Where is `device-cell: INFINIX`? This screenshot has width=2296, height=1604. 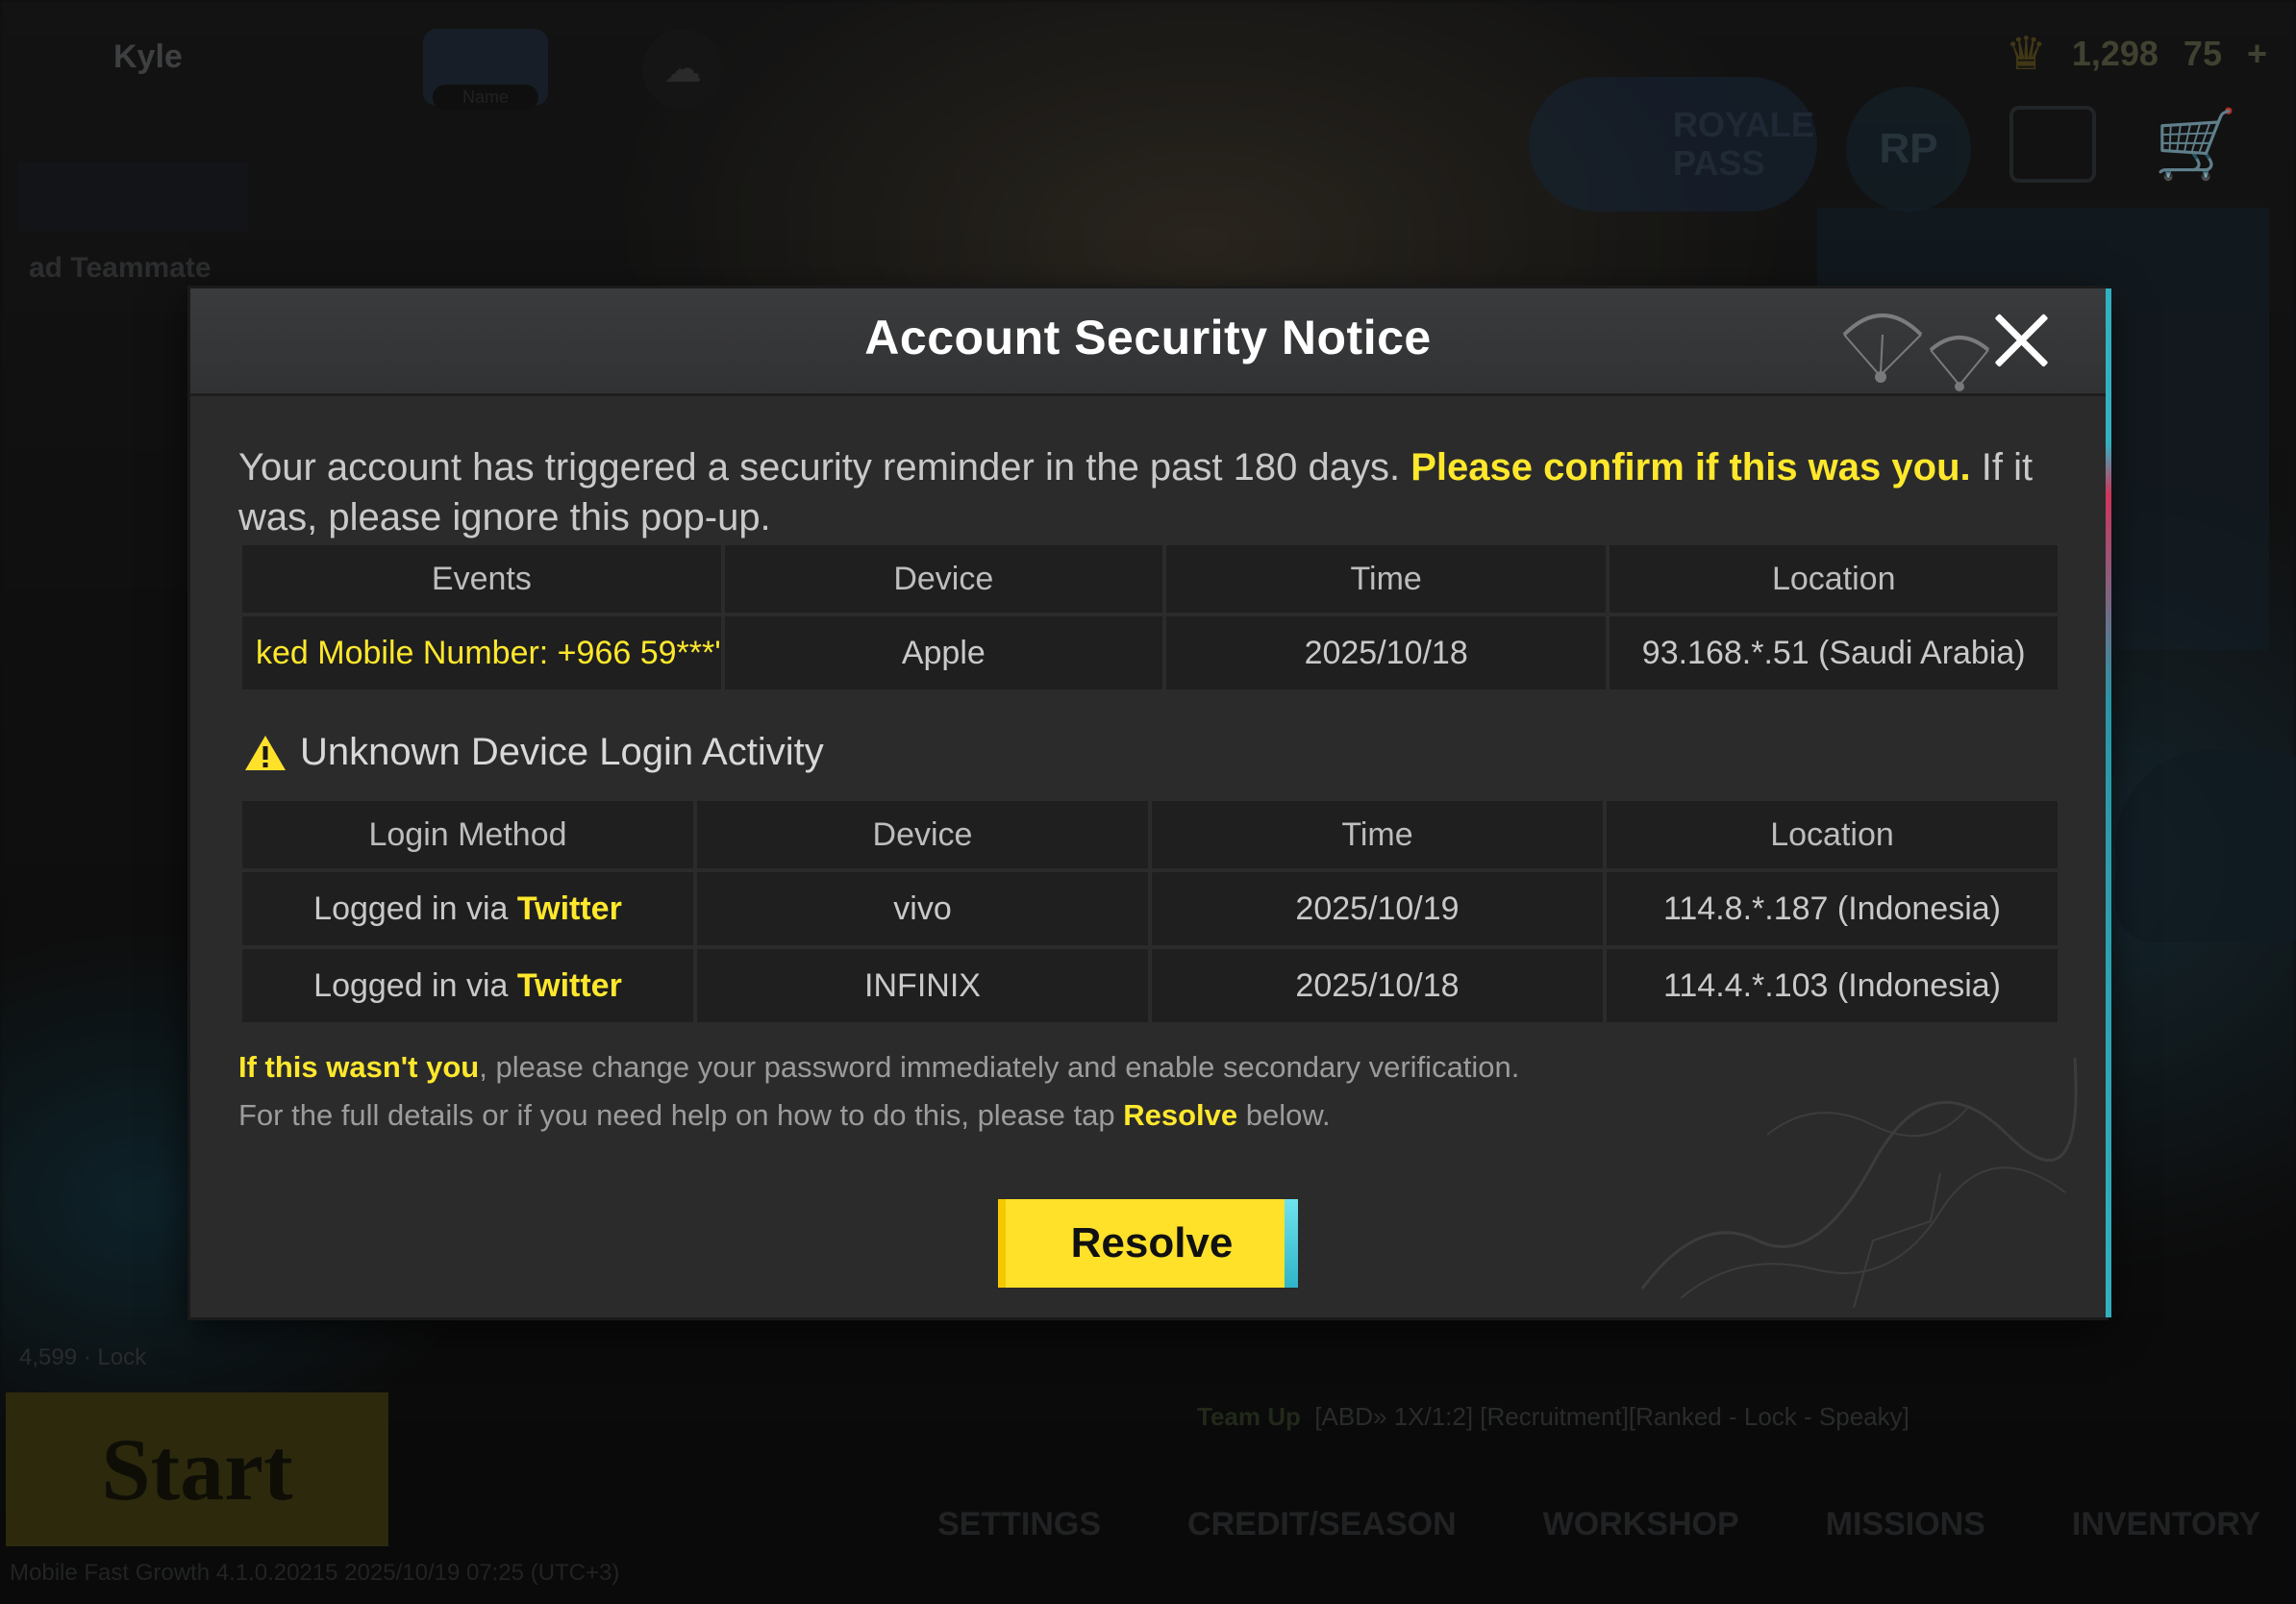 device-cell: INFINIX is located at coordinates (922, 985).